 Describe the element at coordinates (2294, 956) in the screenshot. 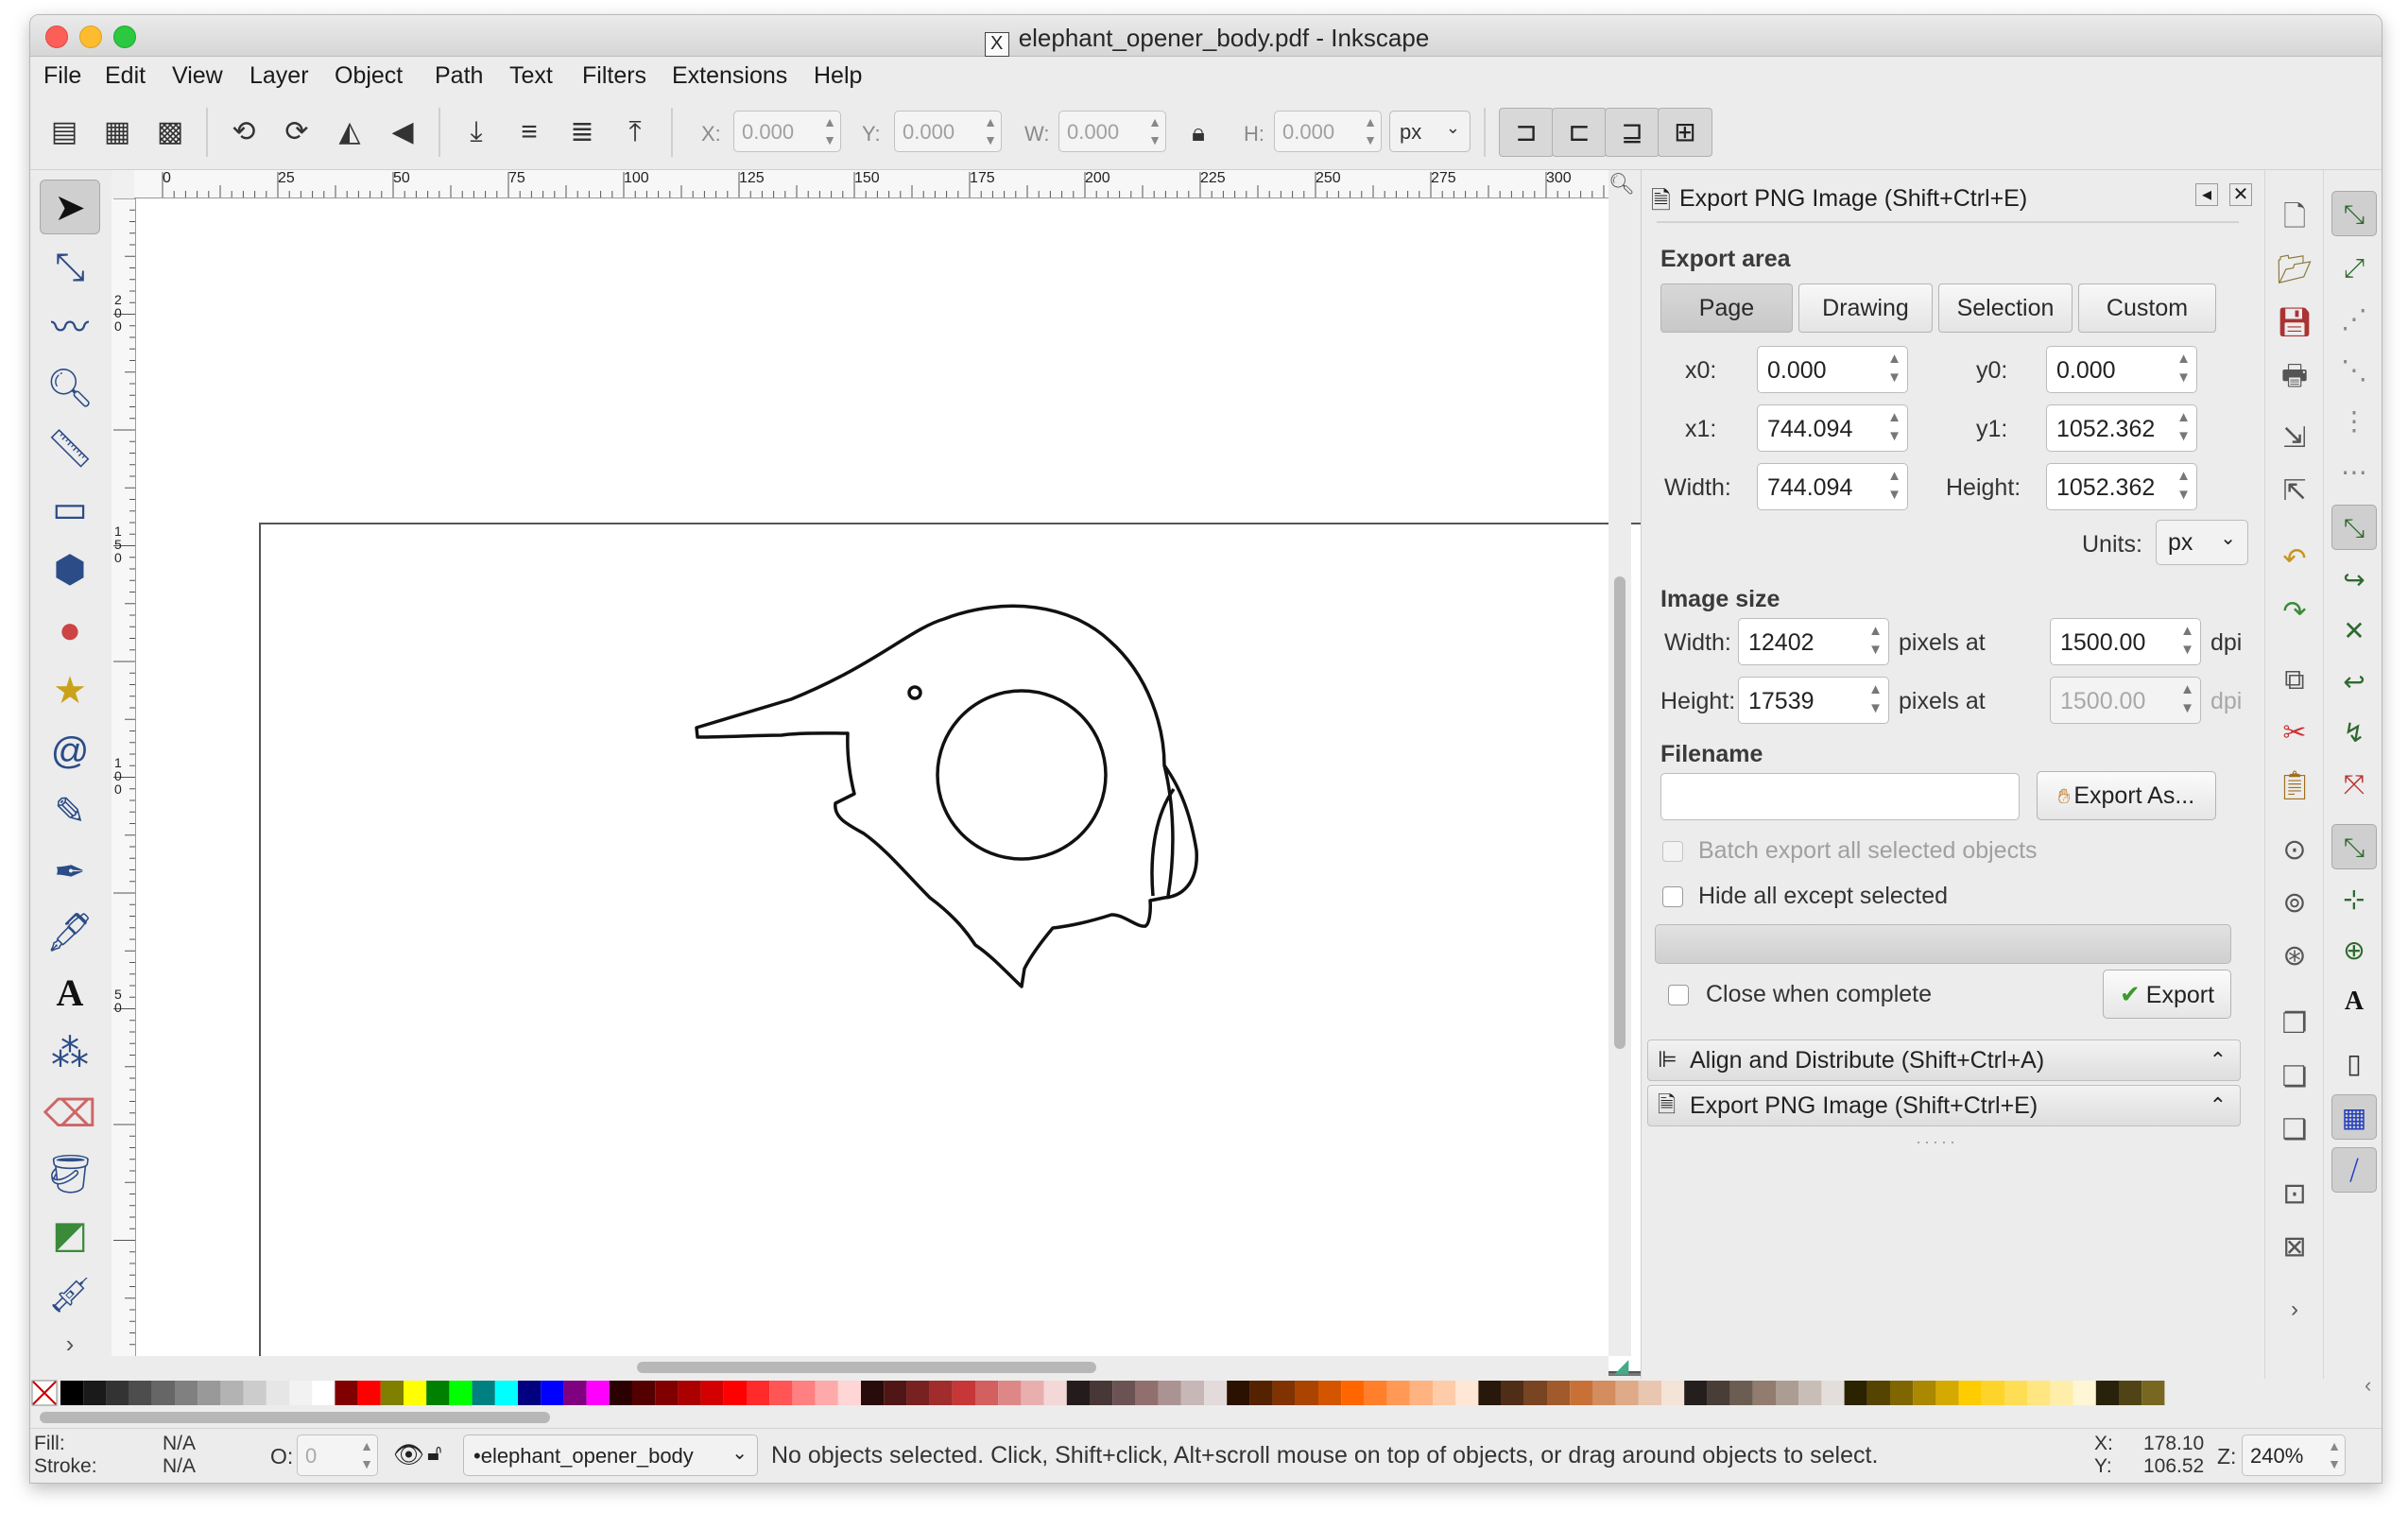

I see `zoom-page-icon: ⊛` at that location.